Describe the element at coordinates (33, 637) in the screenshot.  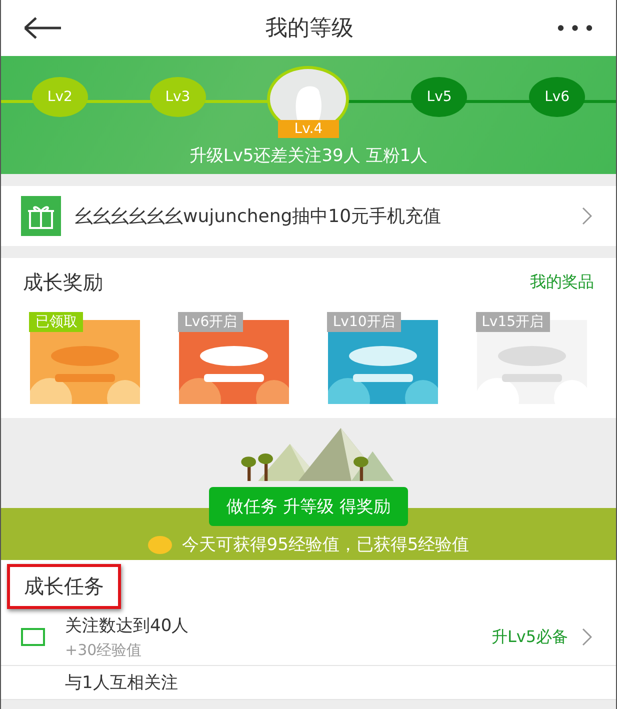
I see `checkbox` at that location.